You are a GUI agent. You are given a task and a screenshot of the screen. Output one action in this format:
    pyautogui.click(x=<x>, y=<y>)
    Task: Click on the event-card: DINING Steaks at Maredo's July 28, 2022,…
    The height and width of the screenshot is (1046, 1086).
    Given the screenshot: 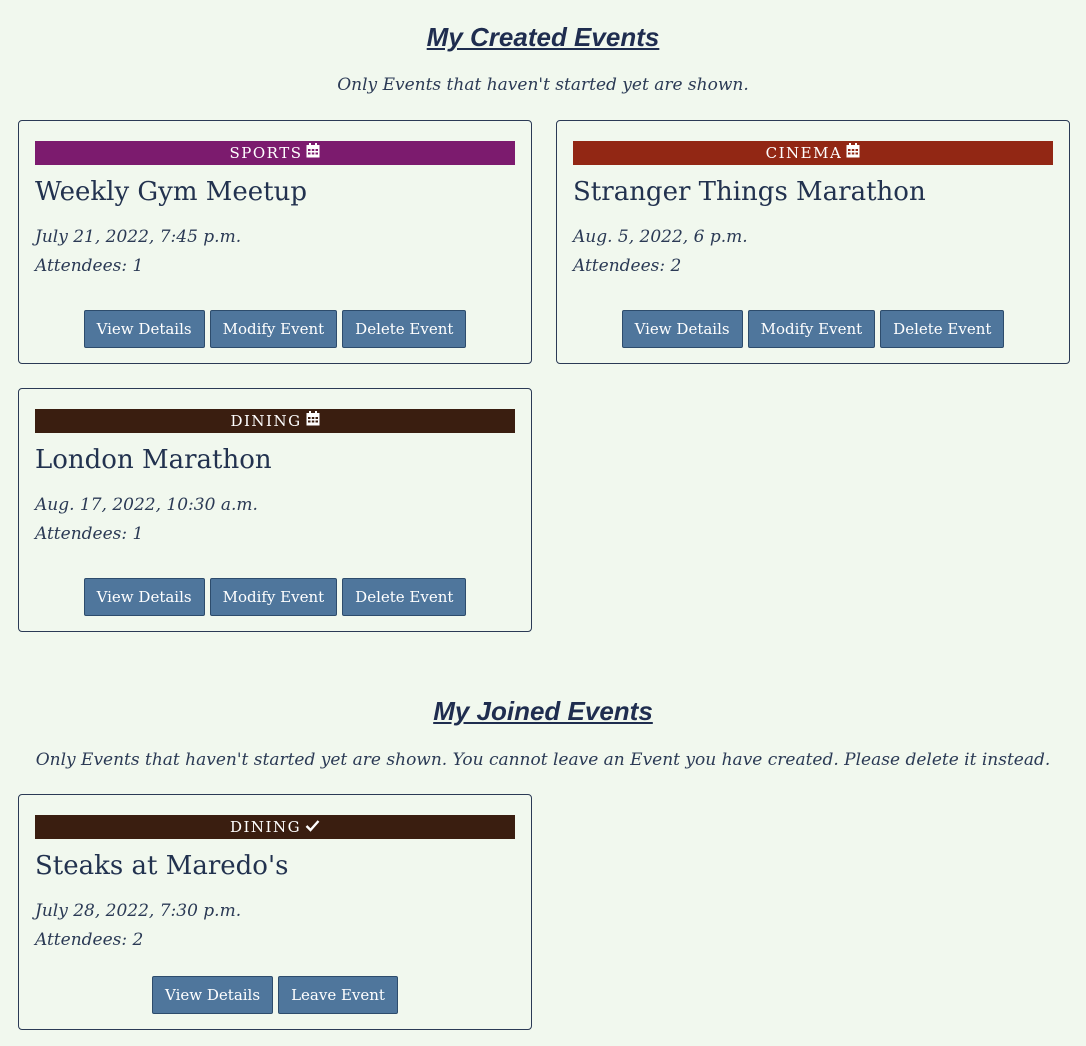 What is the action you would take?
    pyautogui.click(x=275, y=912)
    